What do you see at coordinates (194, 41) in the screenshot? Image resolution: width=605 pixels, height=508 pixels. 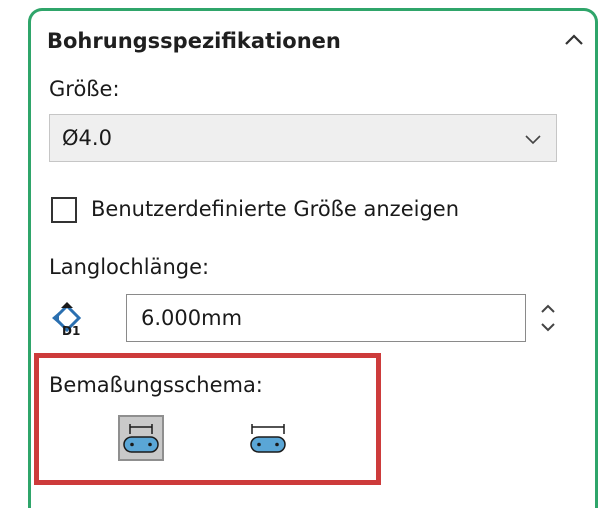 I see `panel-title: Bohrungsspezifikationen` at bounding box center [194, 41].